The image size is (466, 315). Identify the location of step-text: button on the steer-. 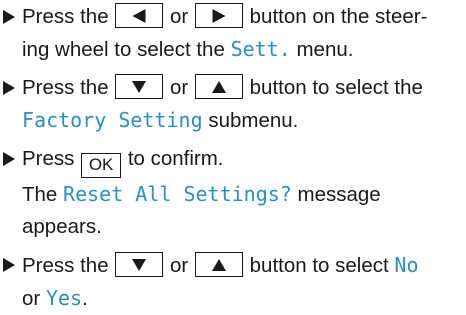
(338, 16).